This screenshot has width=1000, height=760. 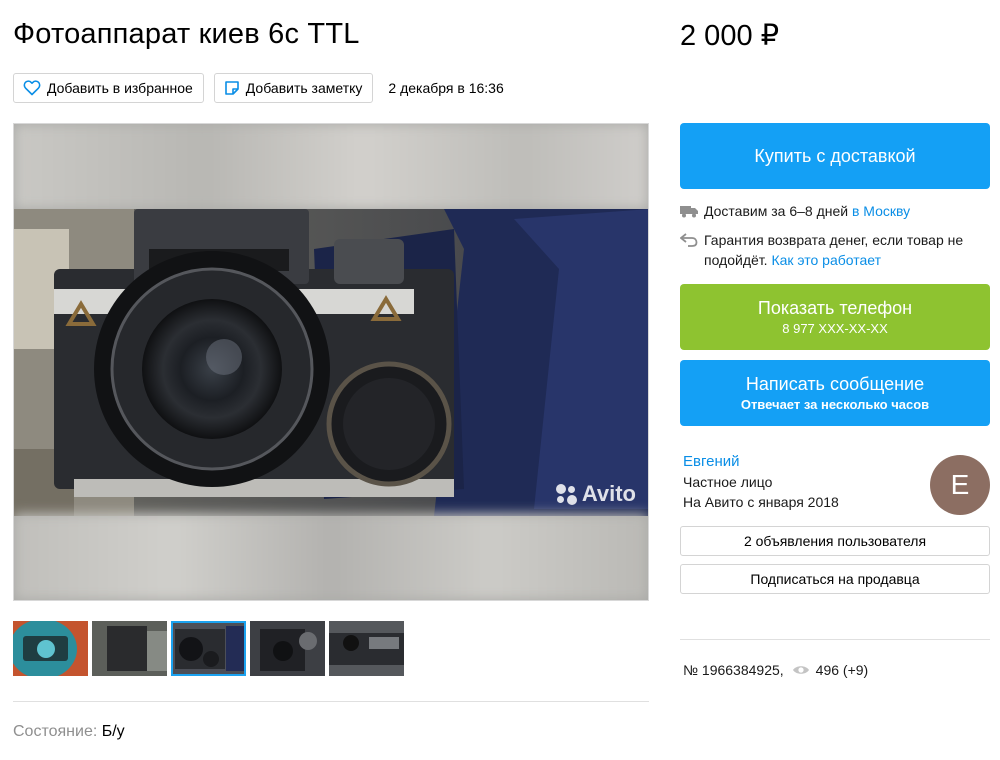 What do you see at coordinates (730, 36) in the screenshot?
I see `listing-price: 2 000 ₽` at bounding box center [730, 36].